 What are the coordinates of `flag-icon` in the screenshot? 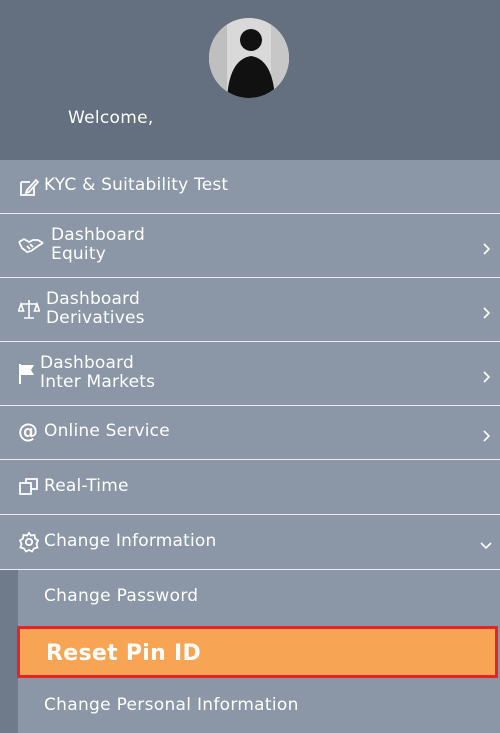 It's located at (27, 374).